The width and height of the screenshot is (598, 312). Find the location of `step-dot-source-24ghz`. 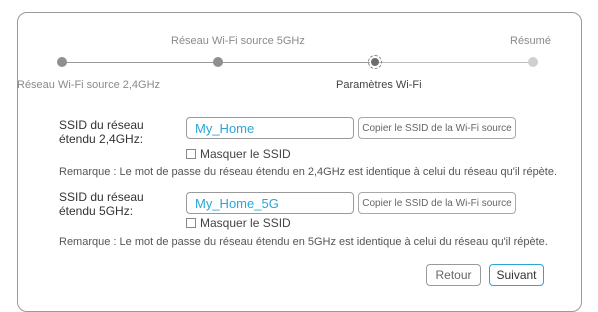

step-dot-source-24ghz is located at coordinates (62, 62).